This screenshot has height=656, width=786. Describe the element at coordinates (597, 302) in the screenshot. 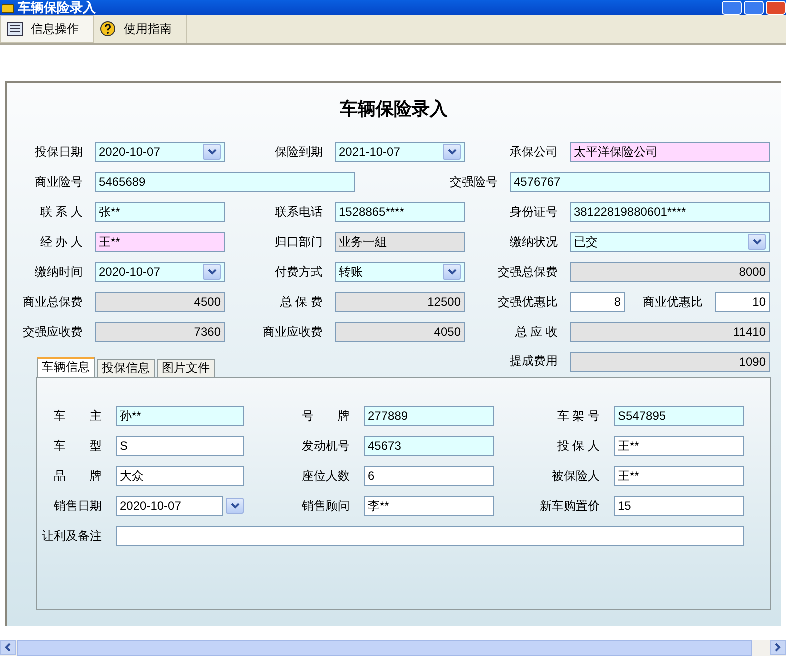

I see `input-field: 8` at that location.